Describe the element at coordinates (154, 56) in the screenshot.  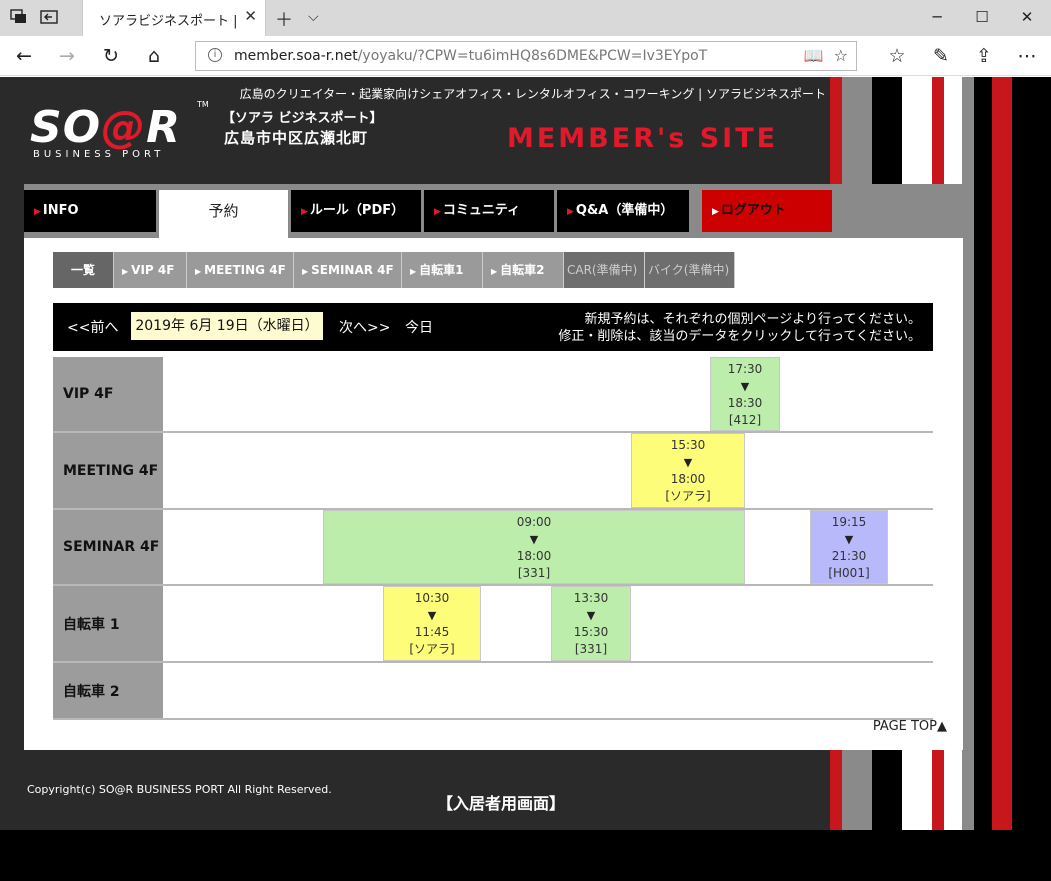
I see `home-icon: ⌂` at that location.